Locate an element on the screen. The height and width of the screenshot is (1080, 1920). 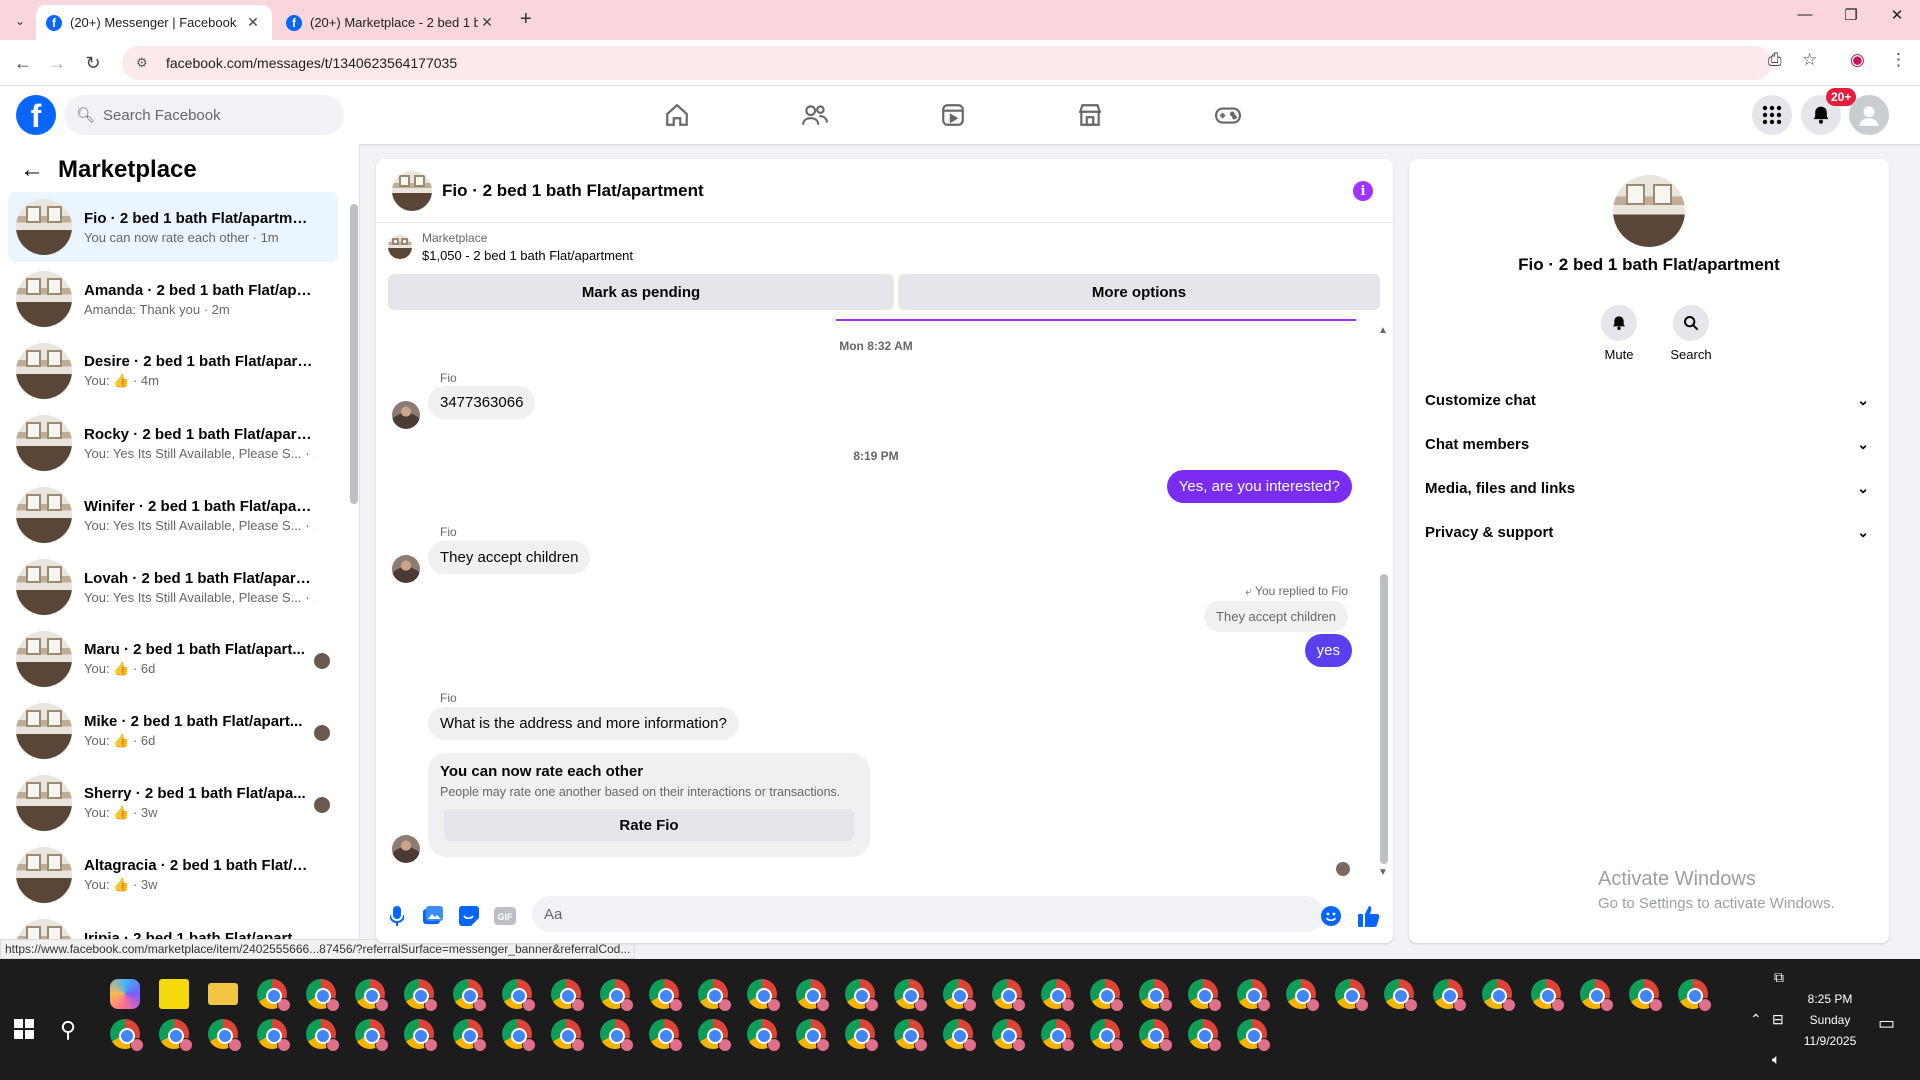
chat-scrollbar is located at coordinates (1384, 719).